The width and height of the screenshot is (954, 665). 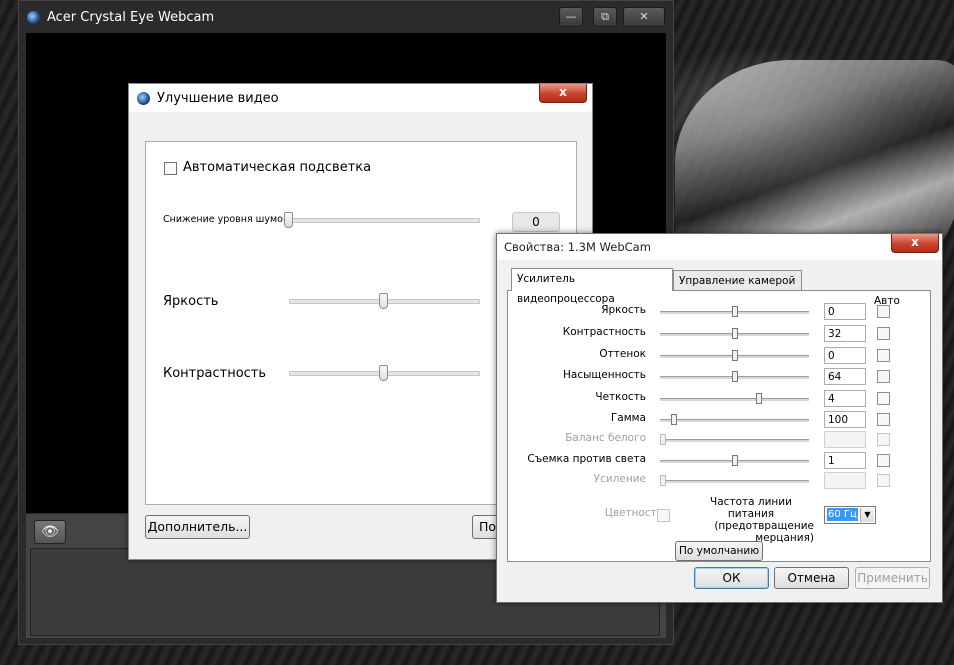 I want to click on property-label: Оттенок, so click(x=622, y=354).